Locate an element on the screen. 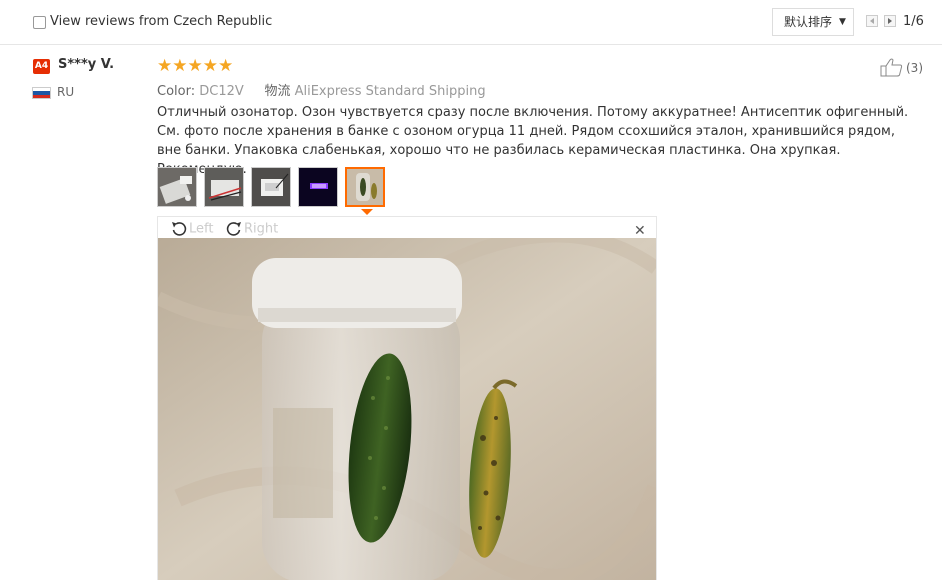  country-filter-label: View reviews from Czech Republic is located at coordinates (161, 21).